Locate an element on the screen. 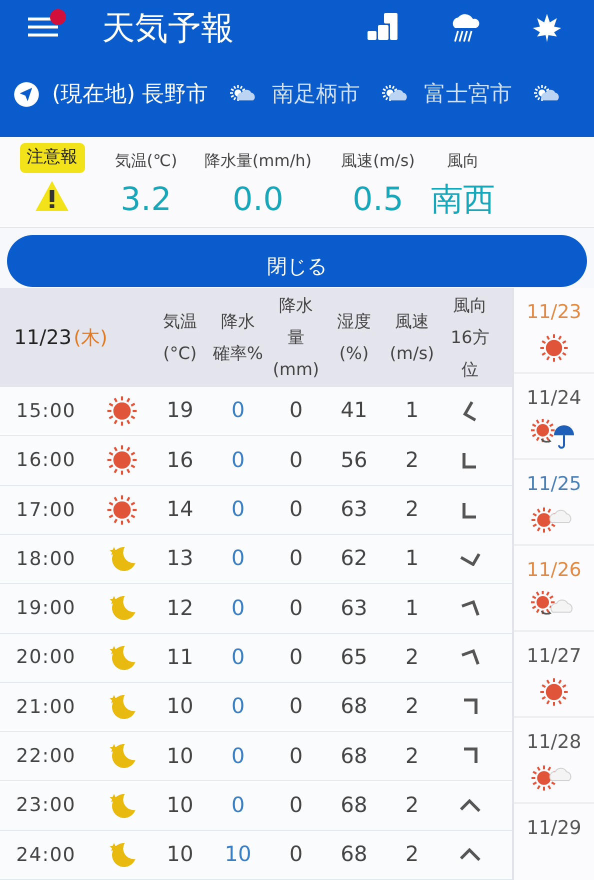  time-cell-text: 23:00 is located at coordinates (46, 805).